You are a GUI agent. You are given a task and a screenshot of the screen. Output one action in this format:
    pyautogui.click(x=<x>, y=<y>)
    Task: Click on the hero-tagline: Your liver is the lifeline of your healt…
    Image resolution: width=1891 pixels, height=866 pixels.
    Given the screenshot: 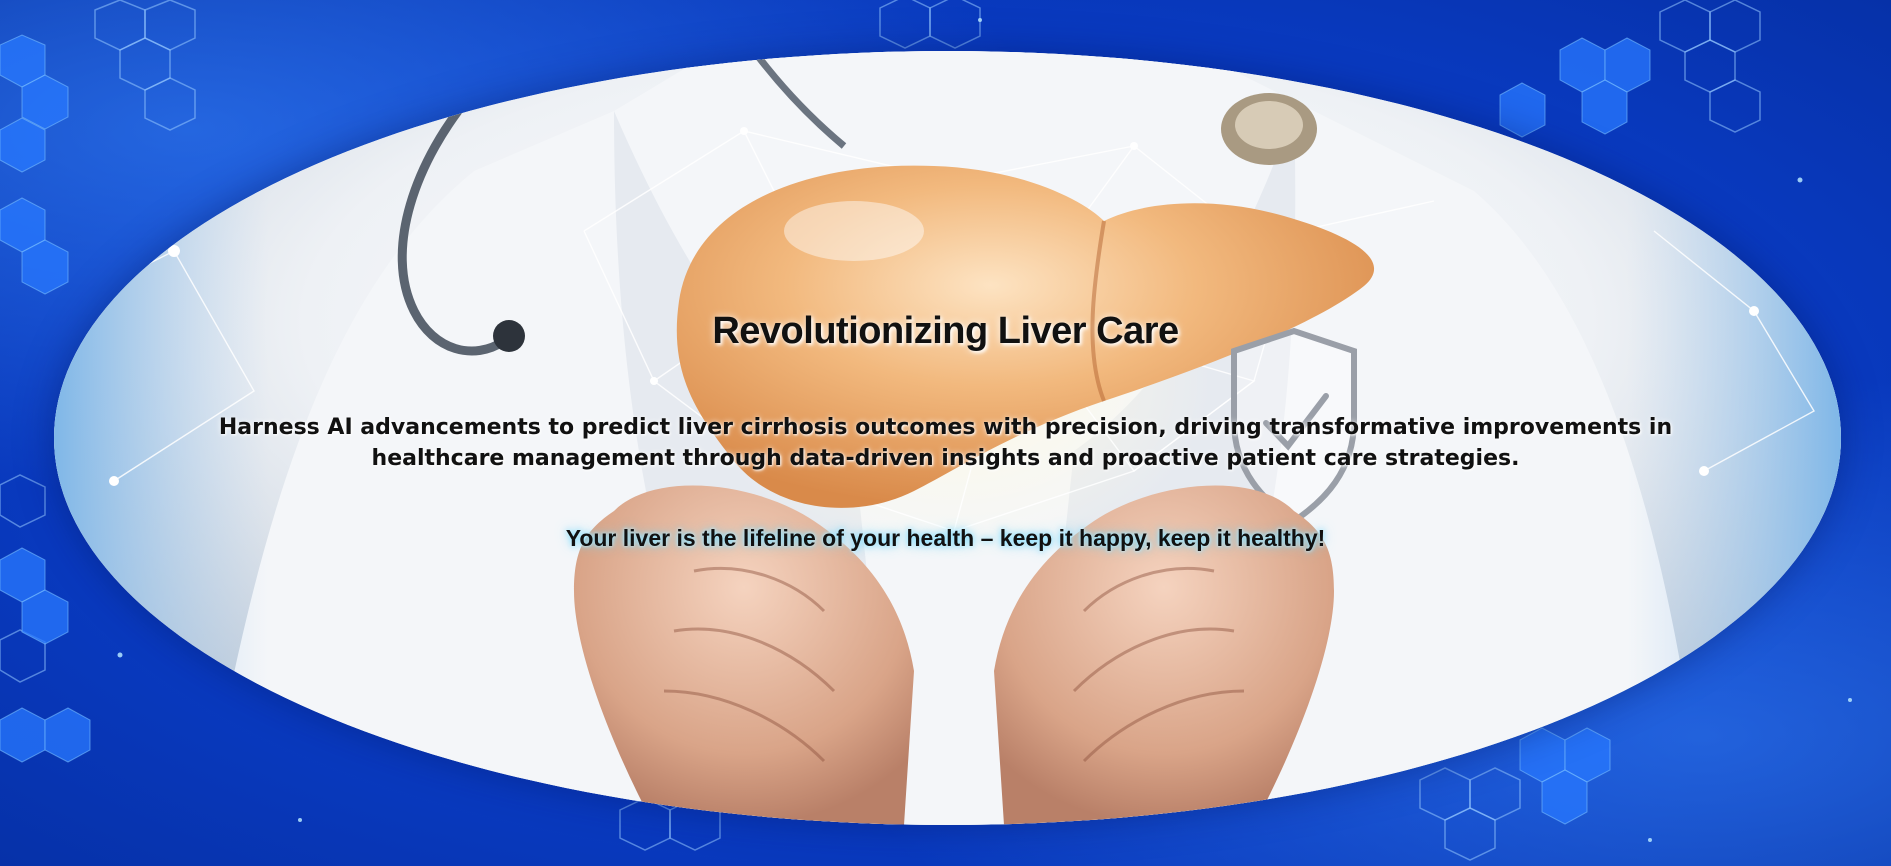 What is the action you would take?
    pyautogui.click(x=945, y=538)
    